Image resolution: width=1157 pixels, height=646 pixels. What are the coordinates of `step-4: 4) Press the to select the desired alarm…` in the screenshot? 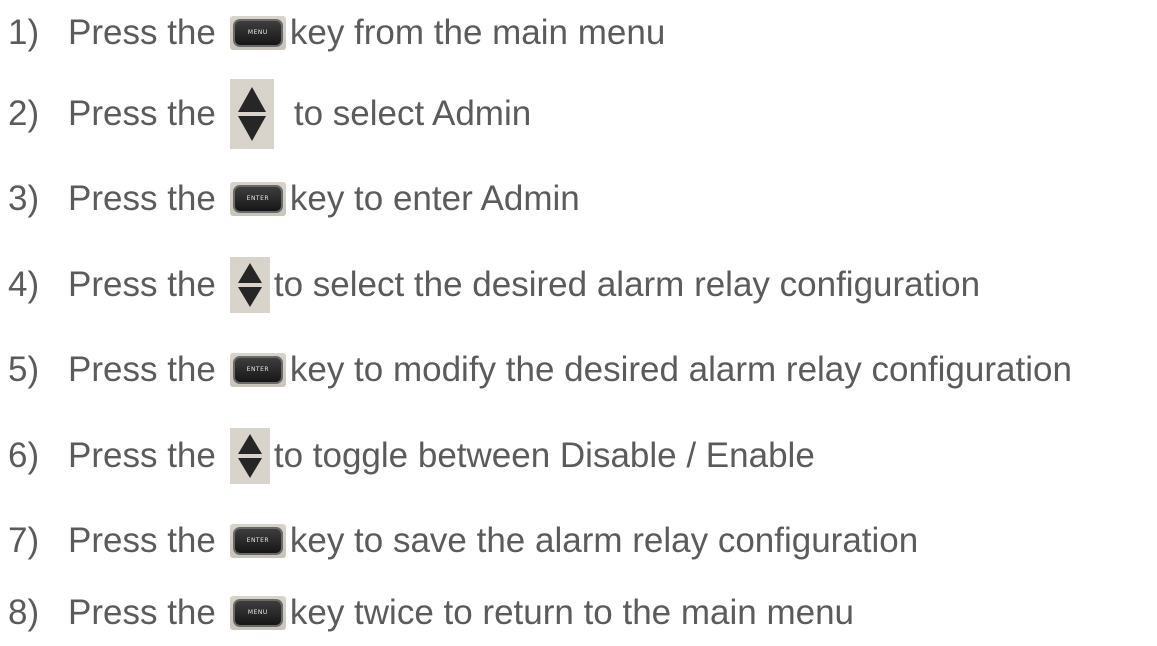 It's located at (494, 285).